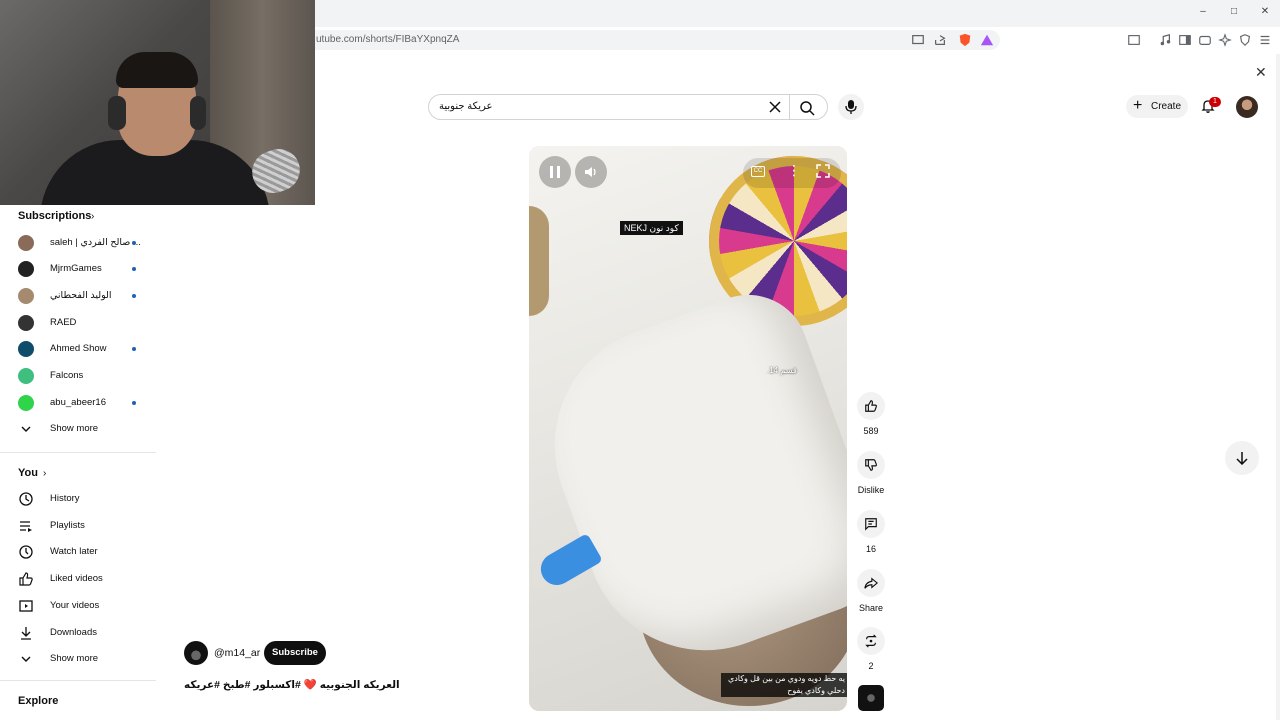  What do you see at coordinates (88, 499) in the screenshot?
I see `sidebar-item-history: History` at bounding box center [88, 499].